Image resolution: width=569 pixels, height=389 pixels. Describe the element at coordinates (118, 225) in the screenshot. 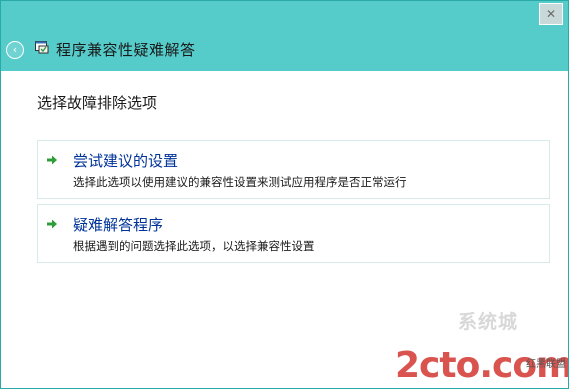

I see `option-title: 疑难解答程序` at that location.